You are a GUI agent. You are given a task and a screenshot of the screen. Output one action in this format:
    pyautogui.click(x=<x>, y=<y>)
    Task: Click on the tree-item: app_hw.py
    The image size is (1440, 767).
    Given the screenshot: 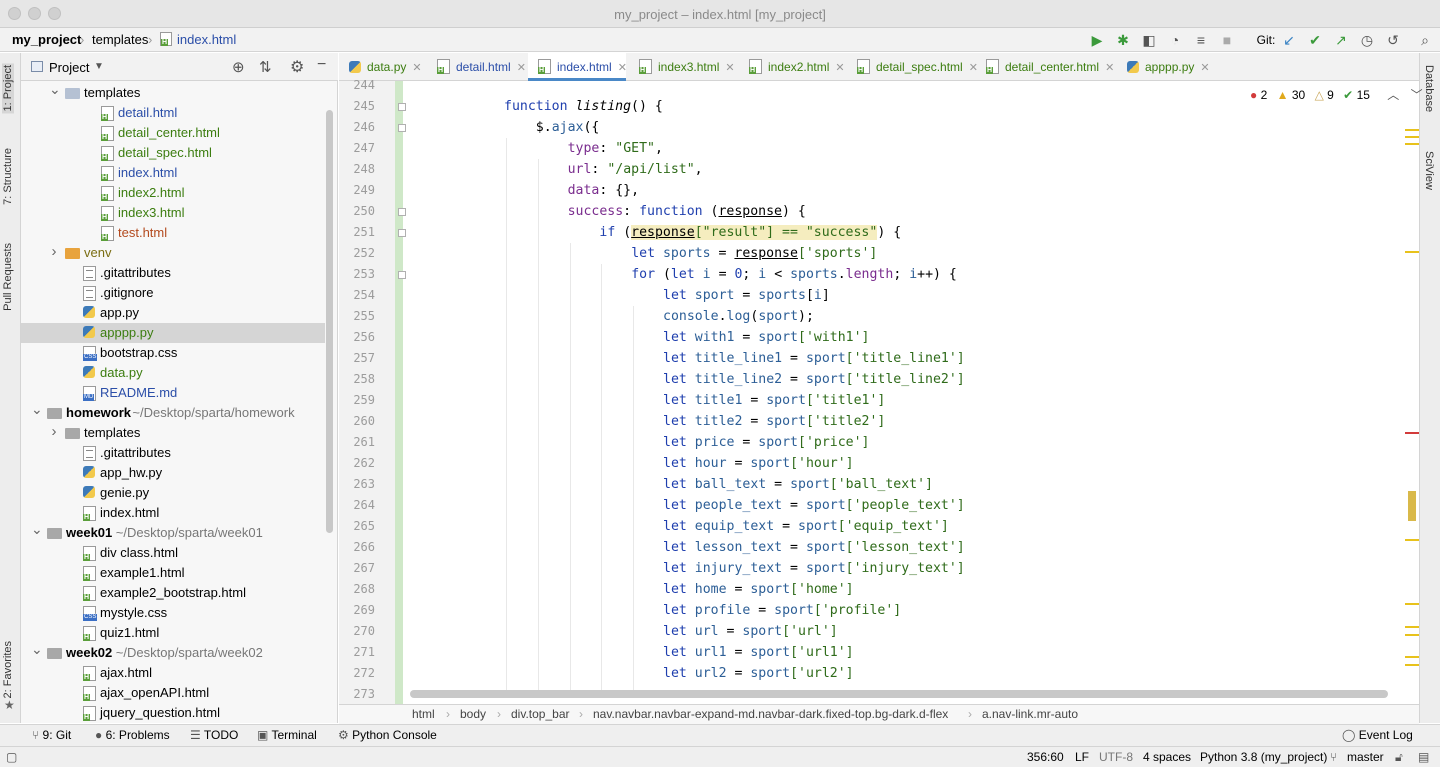 What is the action you would take?
    pyautogui.click(x=173, y=473)
    